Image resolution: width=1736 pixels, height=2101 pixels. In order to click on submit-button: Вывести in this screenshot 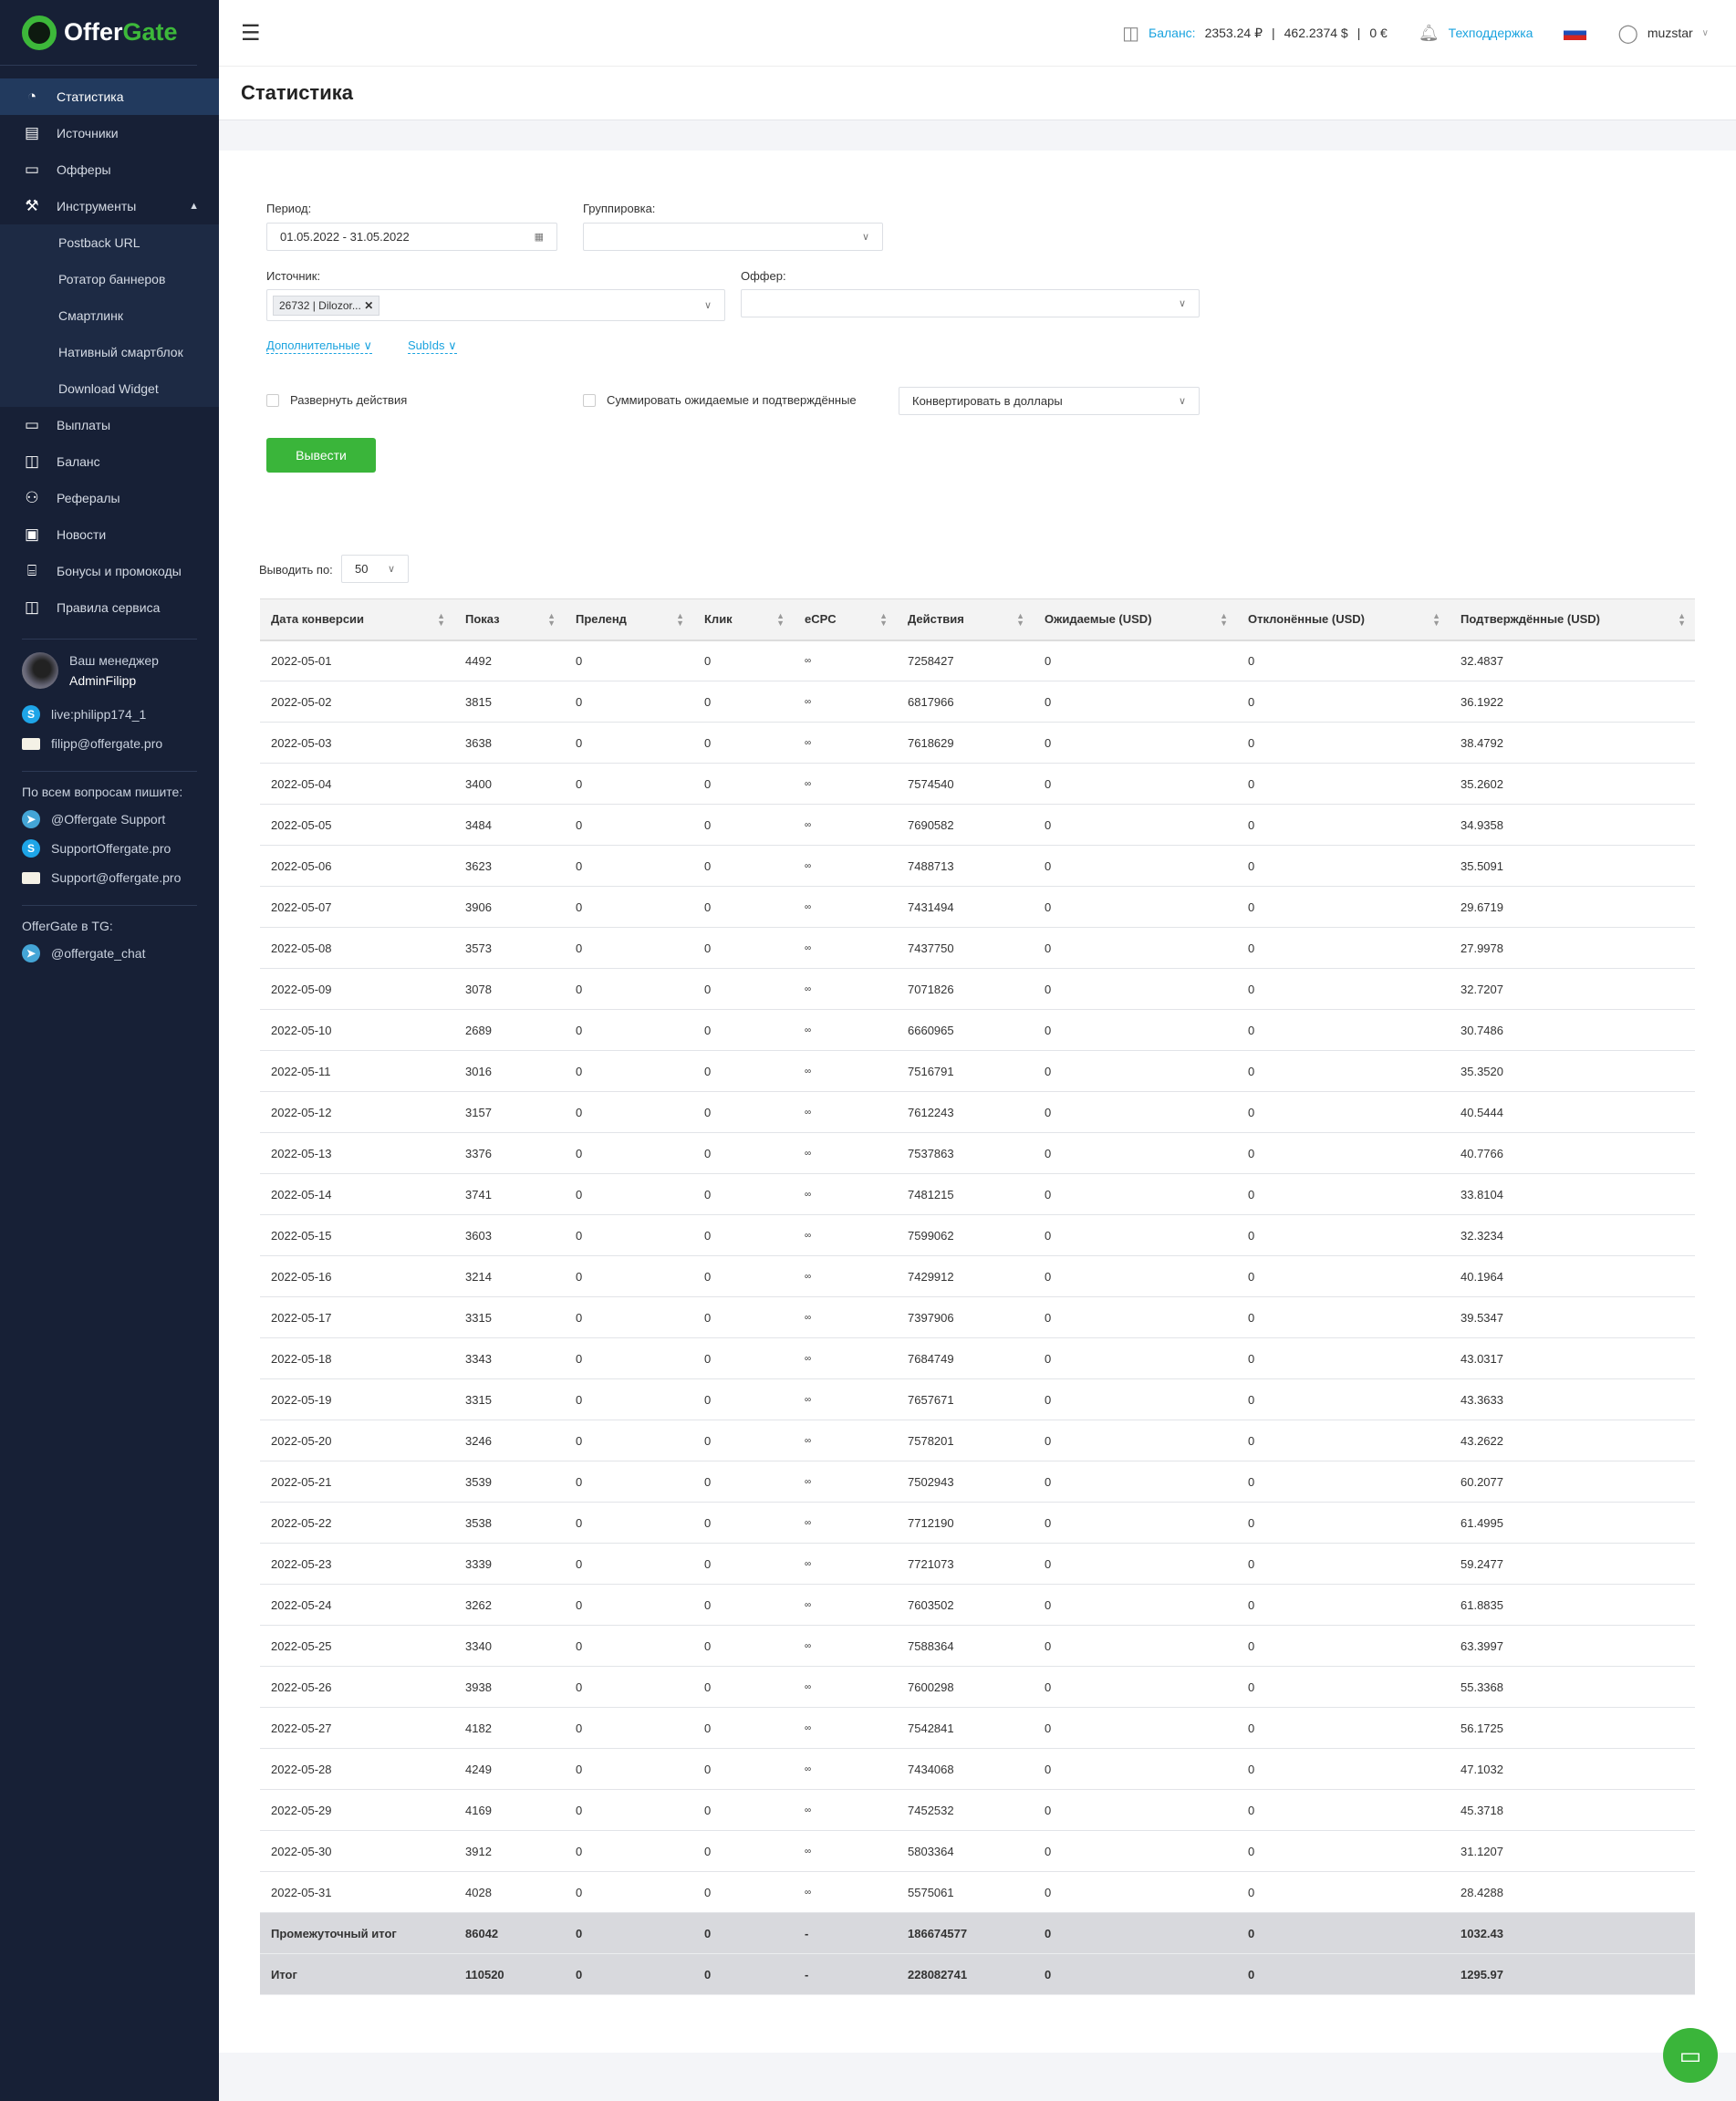, I will do `click(321, 455)`.